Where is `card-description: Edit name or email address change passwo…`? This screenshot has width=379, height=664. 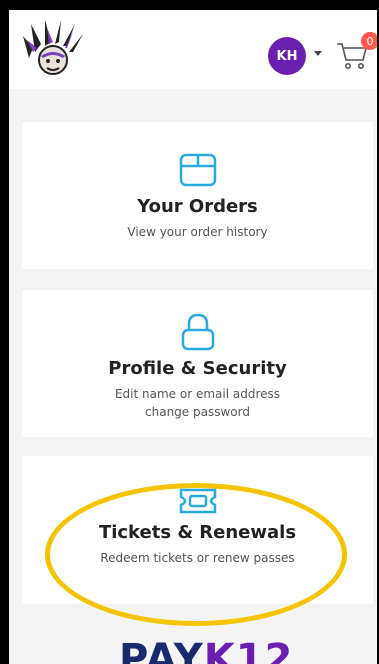 card-description: Edit name or email address change passwo… is located at coordinates (197, 403).